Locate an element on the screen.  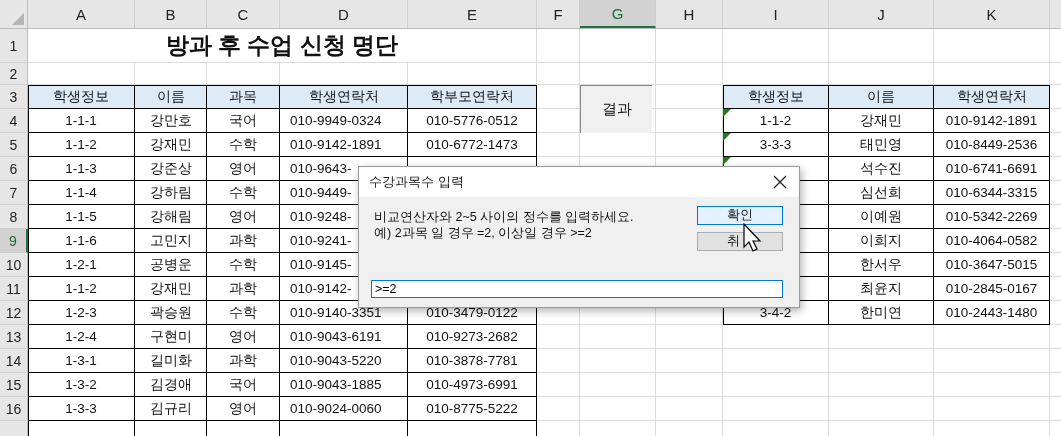
table-cell: 석수진 is located at coordinates (881, 169).